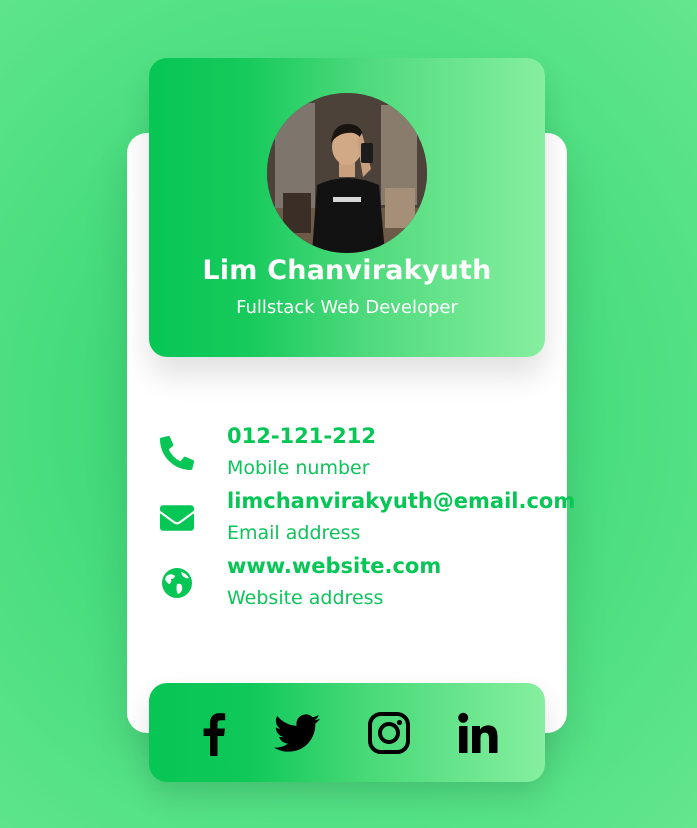  What do you see at coordinates (298, 468) in the screenshot?
I see `phone-label: Mobile number` at bounding box center [298, 468].